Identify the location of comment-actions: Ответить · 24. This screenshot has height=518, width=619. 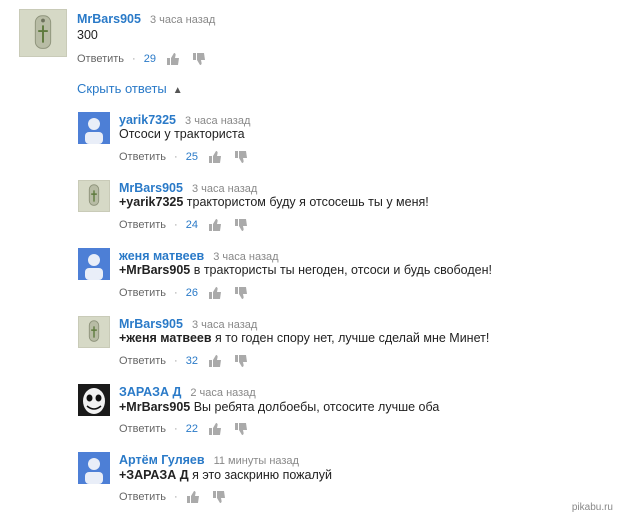
(189, 225).